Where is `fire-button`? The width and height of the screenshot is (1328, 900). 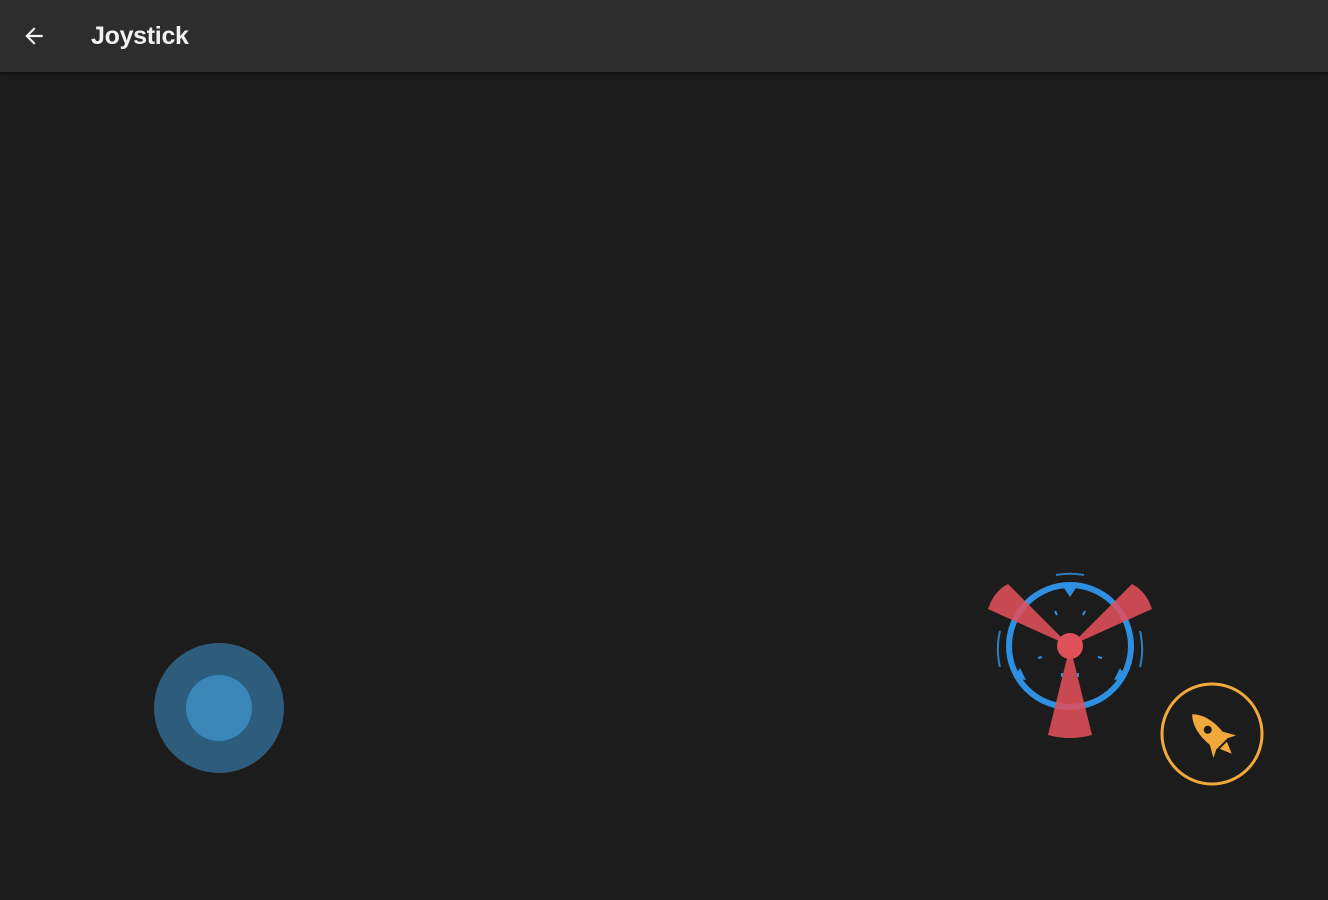
fire-button is located at coordinates (1212, 734).